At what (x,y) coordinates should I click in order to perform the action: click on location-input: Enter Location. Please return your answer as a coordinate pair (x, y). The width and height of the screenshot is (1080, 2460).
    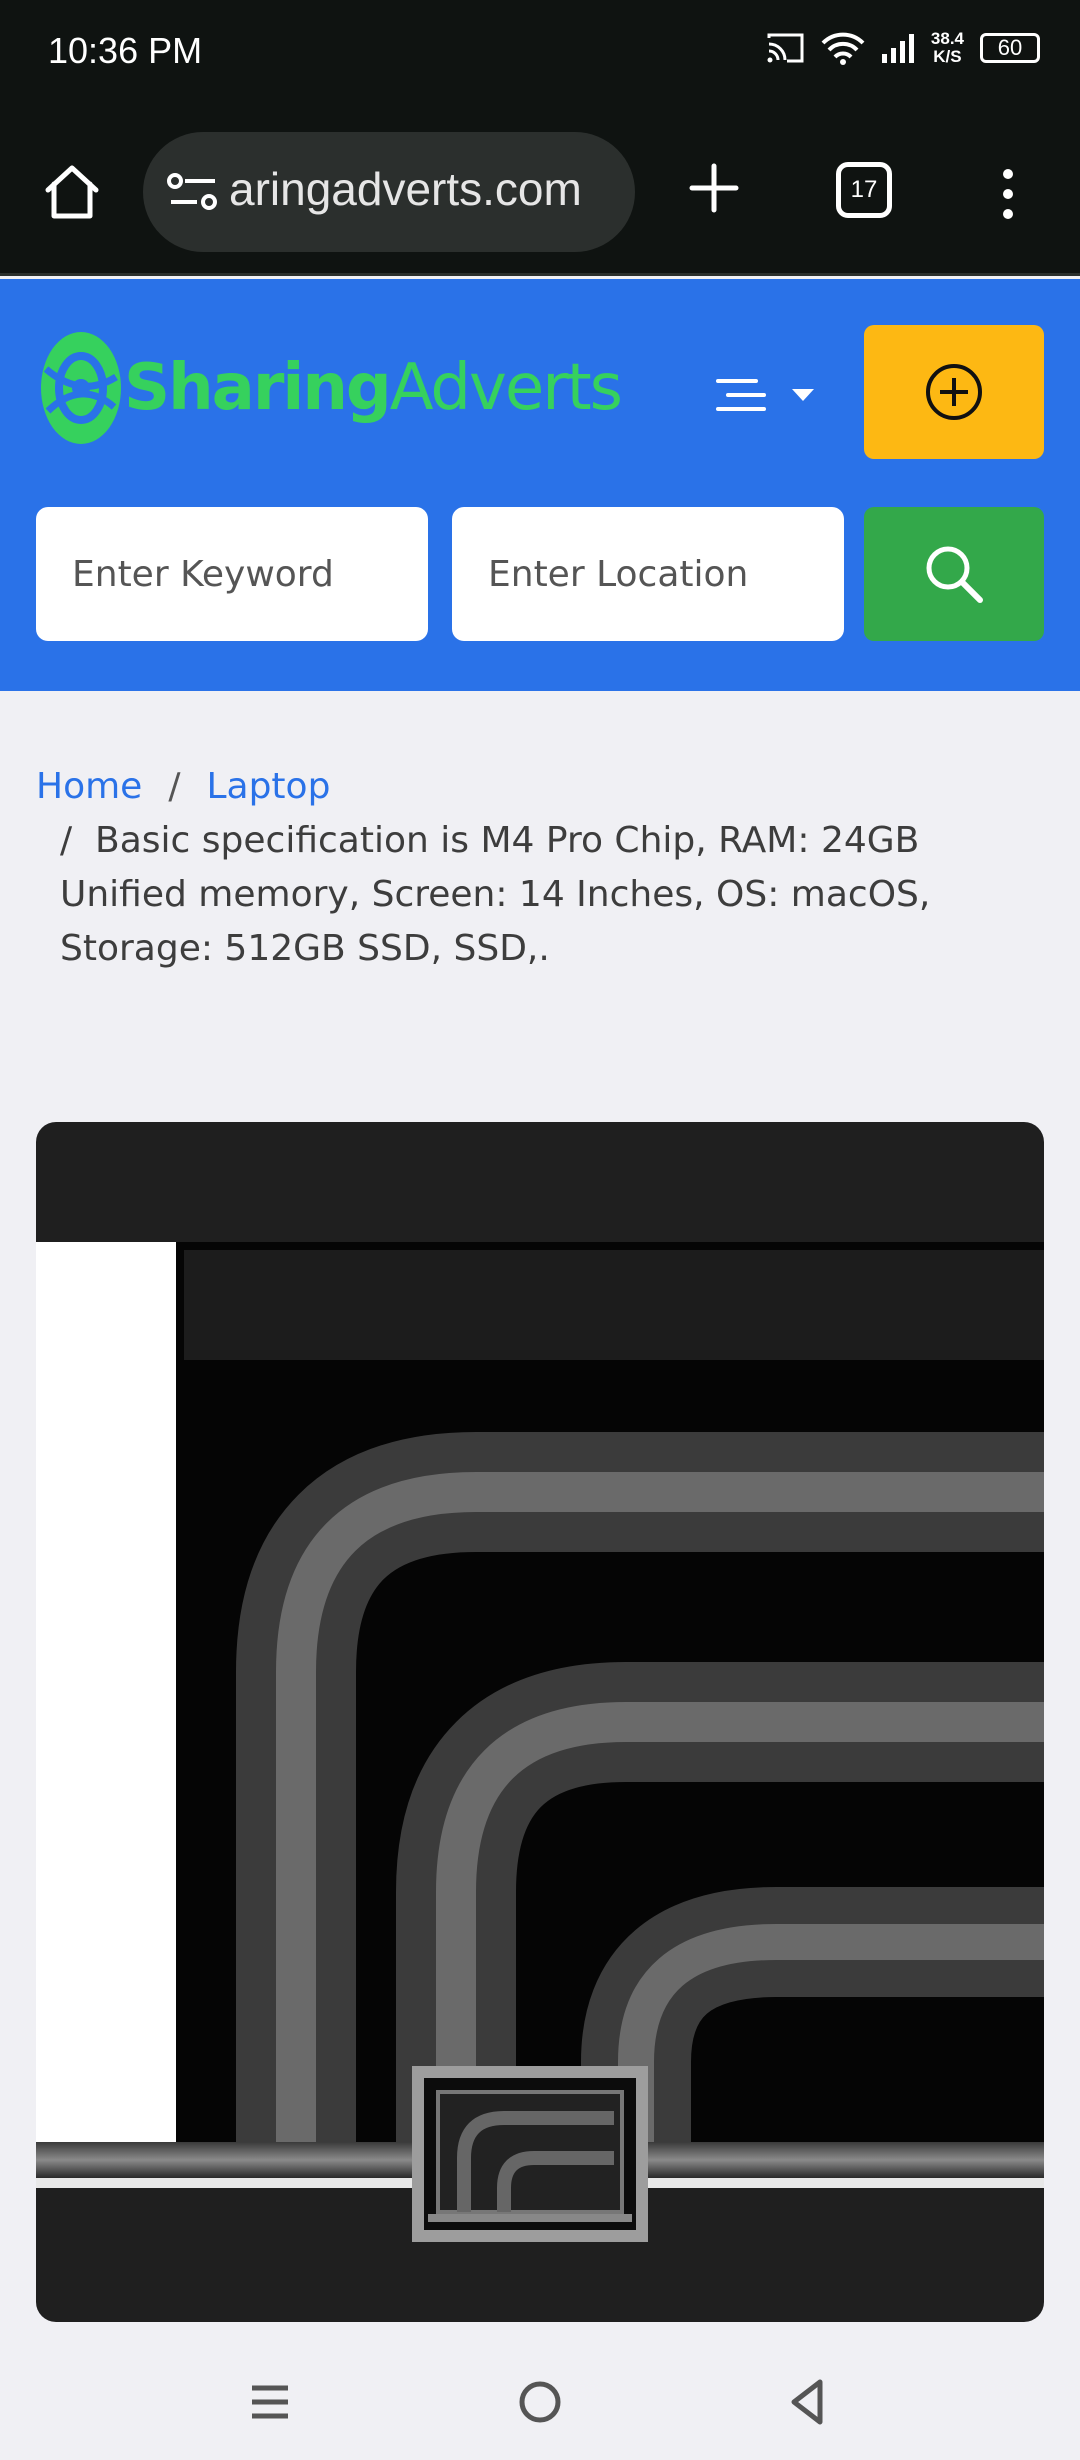
    Looking at the image, I should click on (648, 574).